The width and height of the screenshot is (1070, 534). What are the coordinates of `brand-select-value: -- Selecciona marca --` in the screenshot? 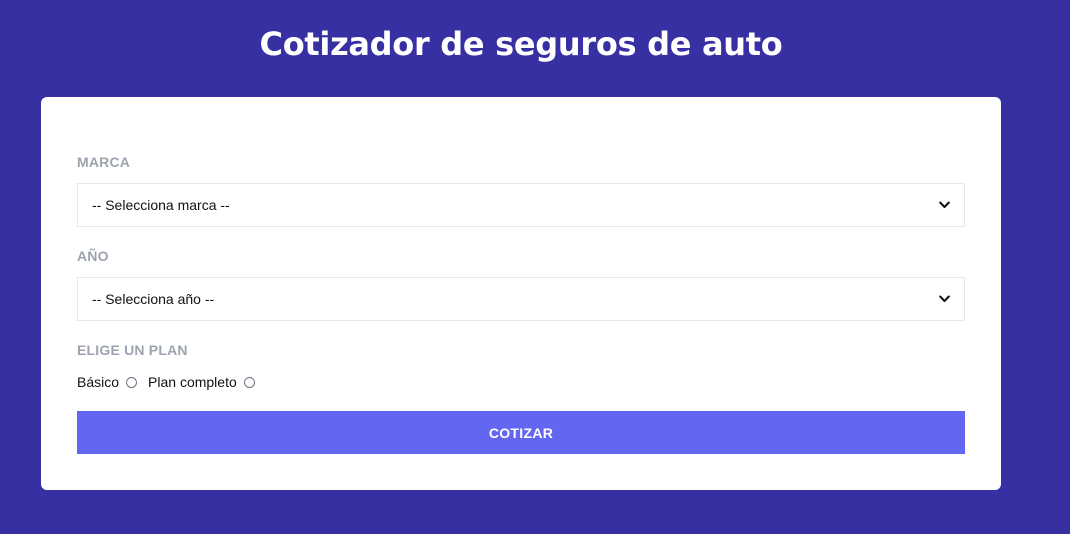 It's located at (161, 205).